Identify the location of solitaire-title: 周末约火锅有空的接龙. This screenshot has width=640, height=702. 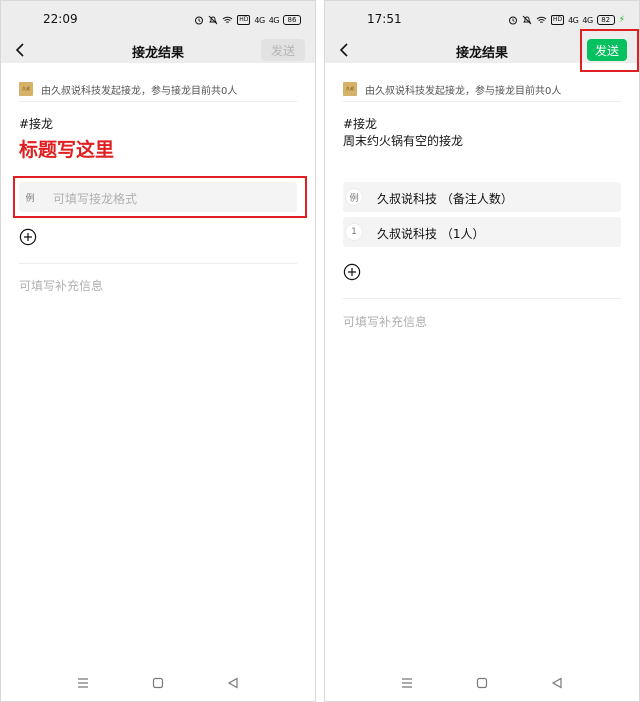
(403, 140).